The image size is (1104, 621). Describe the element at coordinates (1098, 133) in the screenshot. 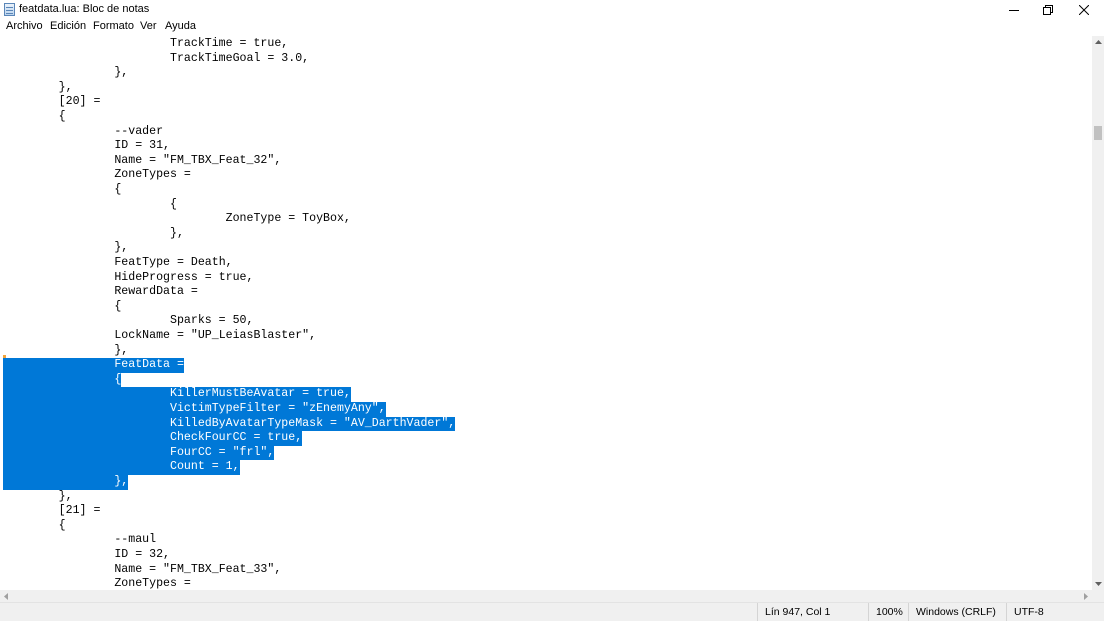

I see `vertical-scroll-thumb` at that location.